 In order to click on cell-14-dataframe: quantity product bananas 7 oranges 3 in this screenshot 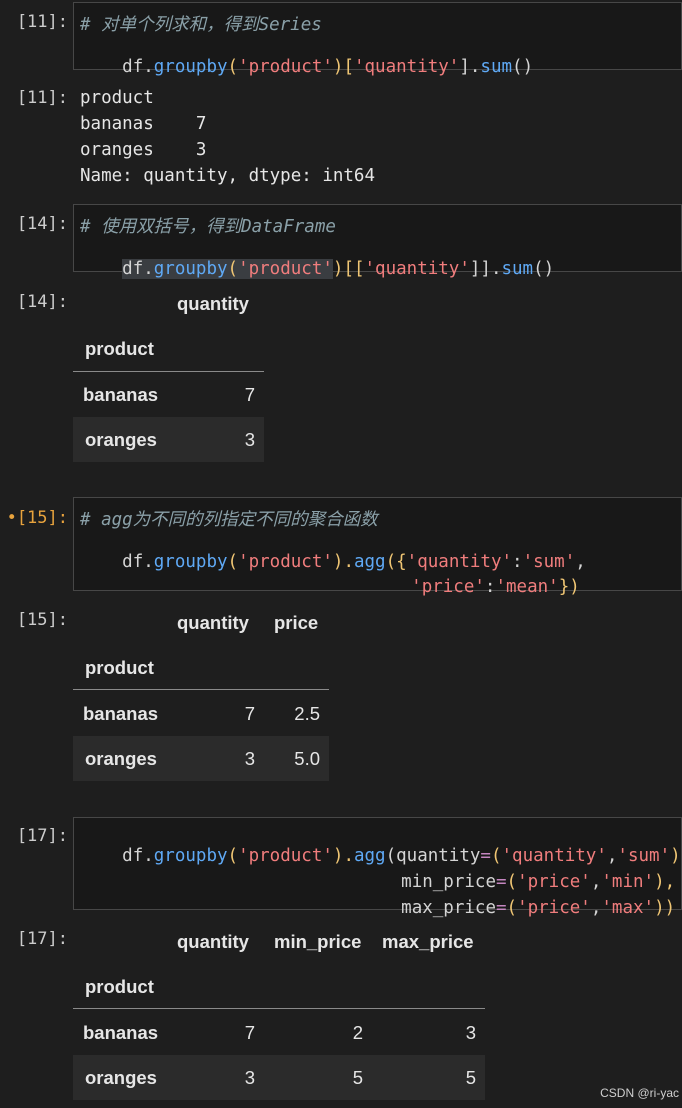, I will do `click(168, 376)`.